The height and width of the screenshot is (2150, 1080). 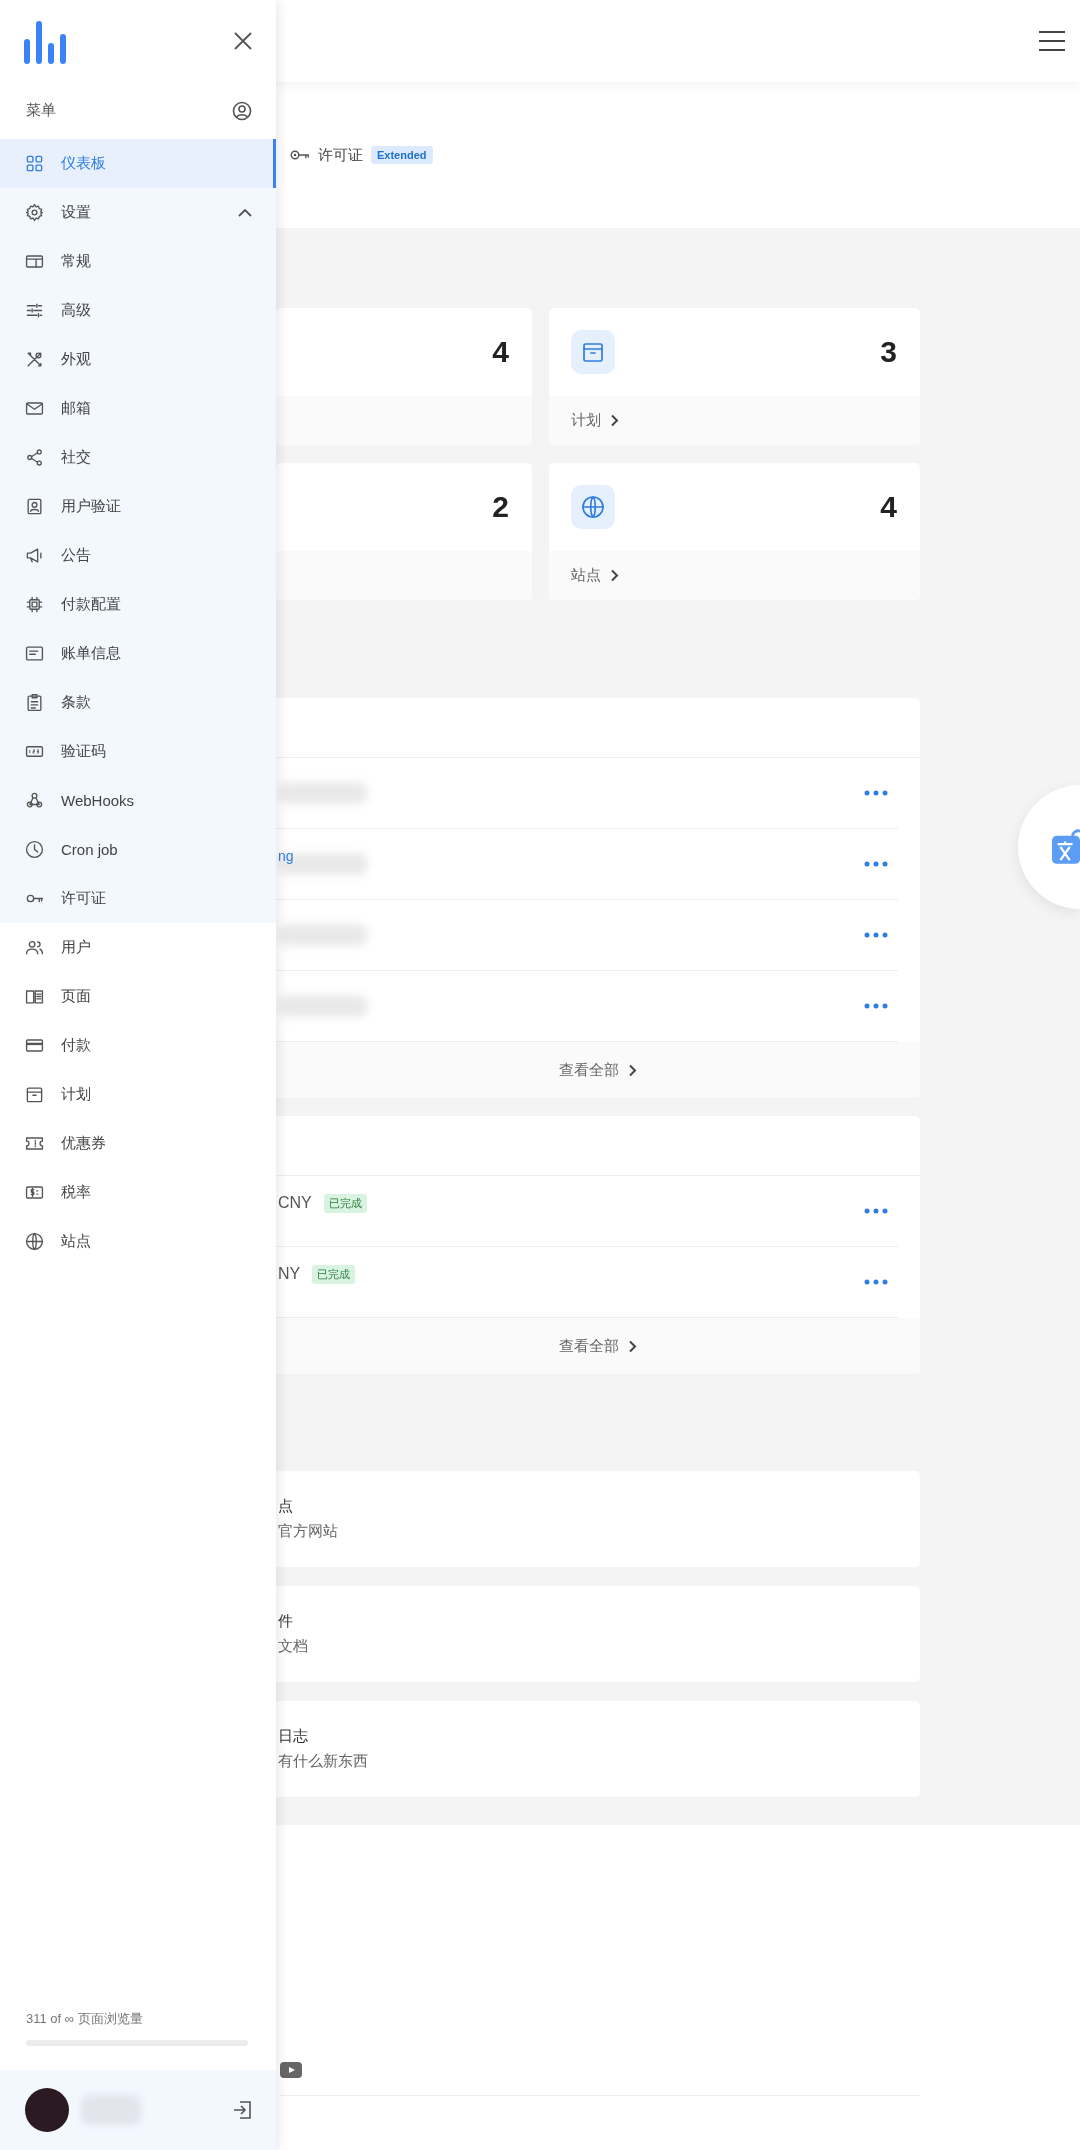 What do you see at coordinates (34, 996) in the screenshot?
I see `book-icon` at bounding box center [34, 996].